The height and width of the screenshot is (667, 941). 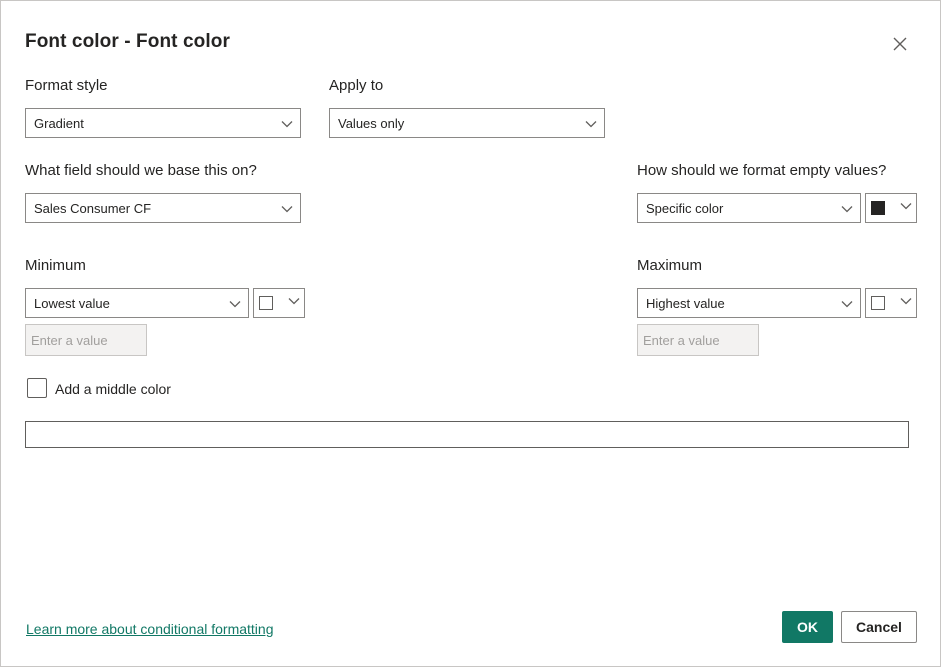 I want to click on close-button, so click(x=900, y=44).